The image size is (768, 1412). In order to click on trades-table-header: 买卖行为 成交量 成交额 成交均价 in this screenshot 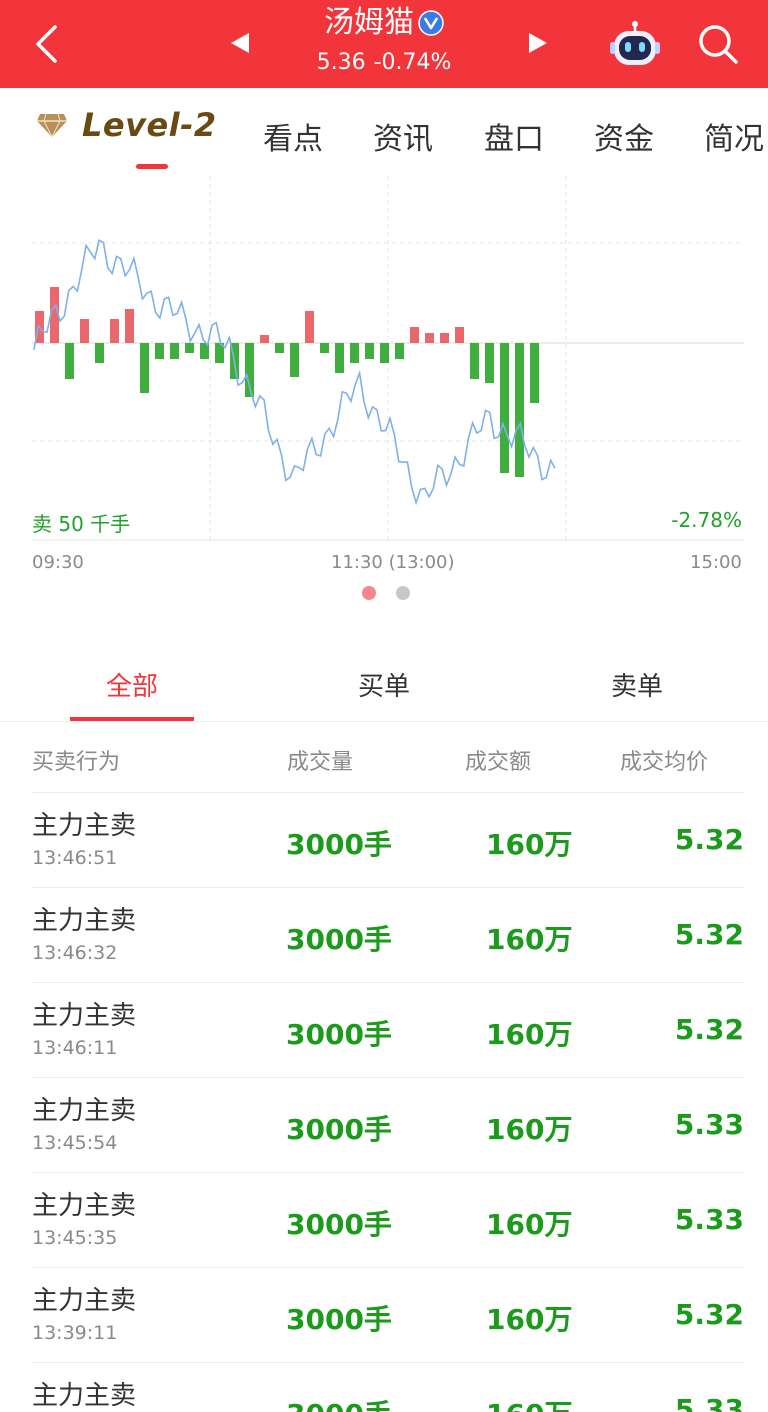, I will do `click(384, 757)`.